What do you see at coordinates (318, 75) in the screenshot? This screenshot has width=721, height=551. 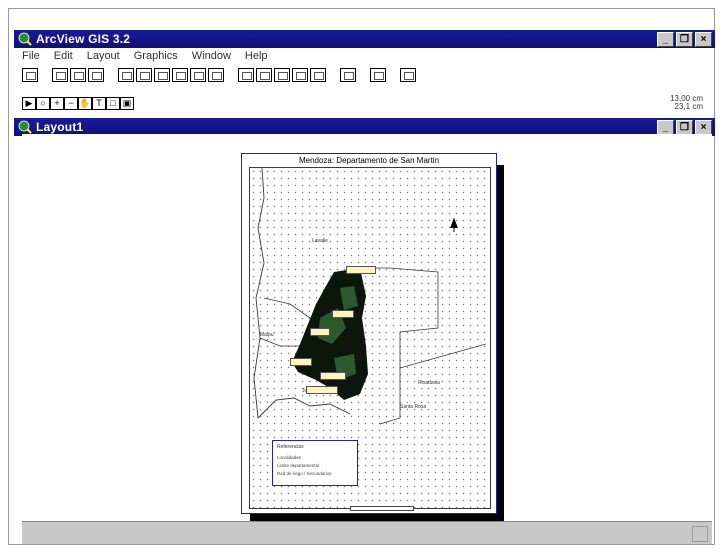 I see `zoom-out-button` at bounding box center [318, 75].